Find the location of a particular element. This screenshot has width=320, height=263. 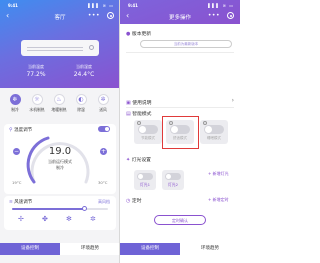

ac-unit-illustration is located at coordinates (60, 48).